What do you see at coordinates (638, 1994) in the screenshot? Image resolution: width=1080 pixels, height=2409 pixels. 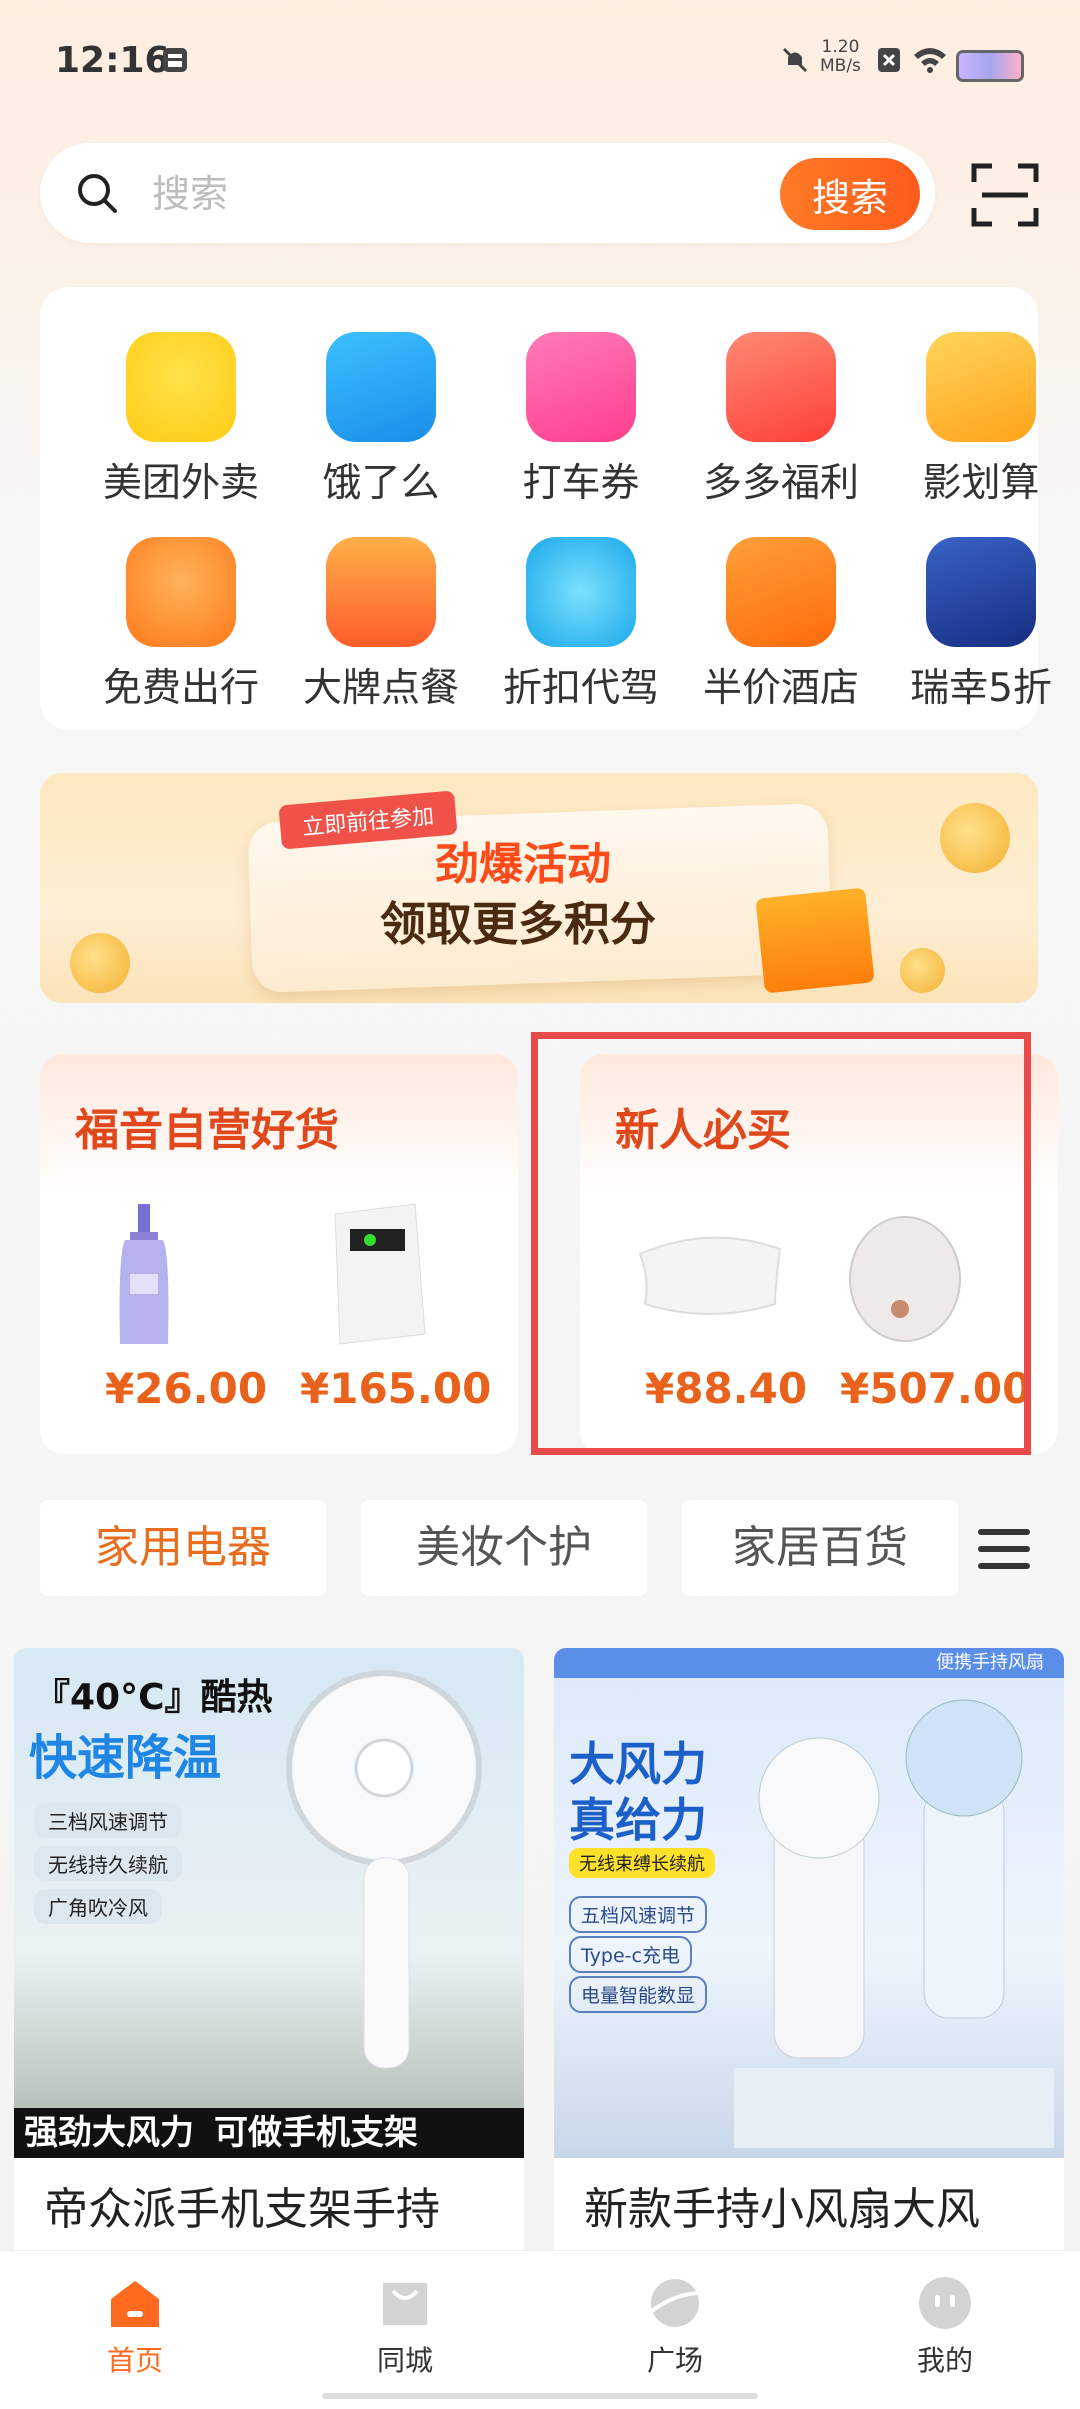 I see `feature-tag: 电量智能数显` at bounding box center [638, 1994].